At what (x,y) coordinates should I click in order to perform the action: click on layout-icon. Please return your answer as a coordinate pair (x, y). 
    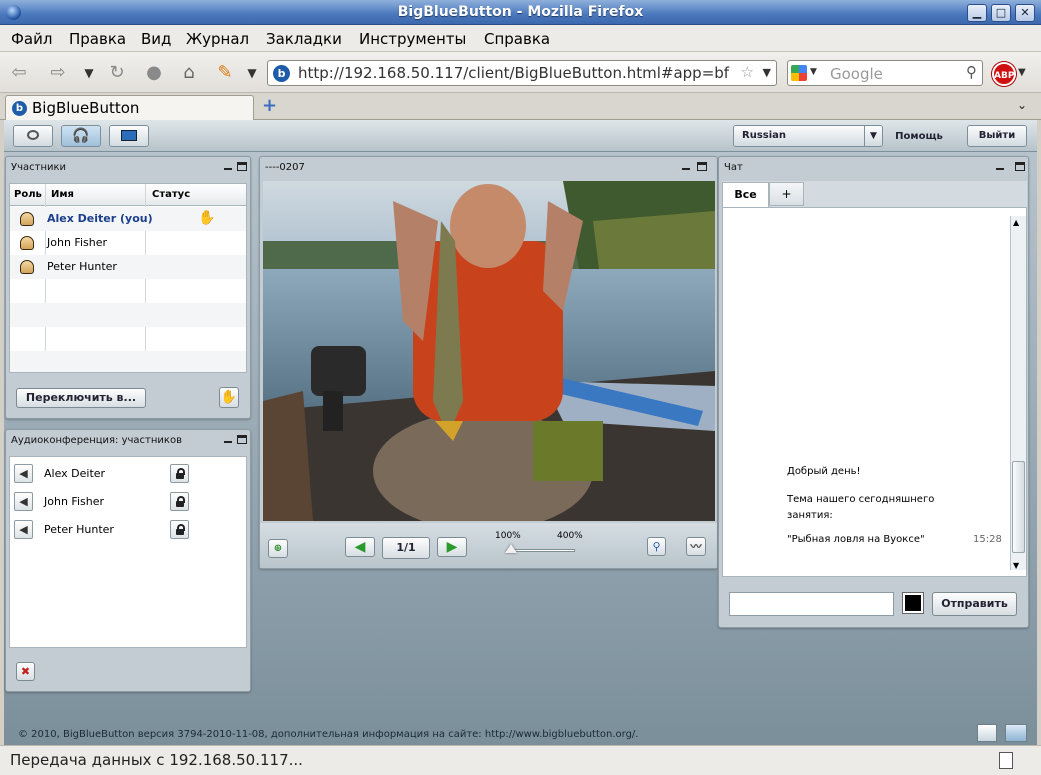
    Looking at the image, I should click on (987, 733).